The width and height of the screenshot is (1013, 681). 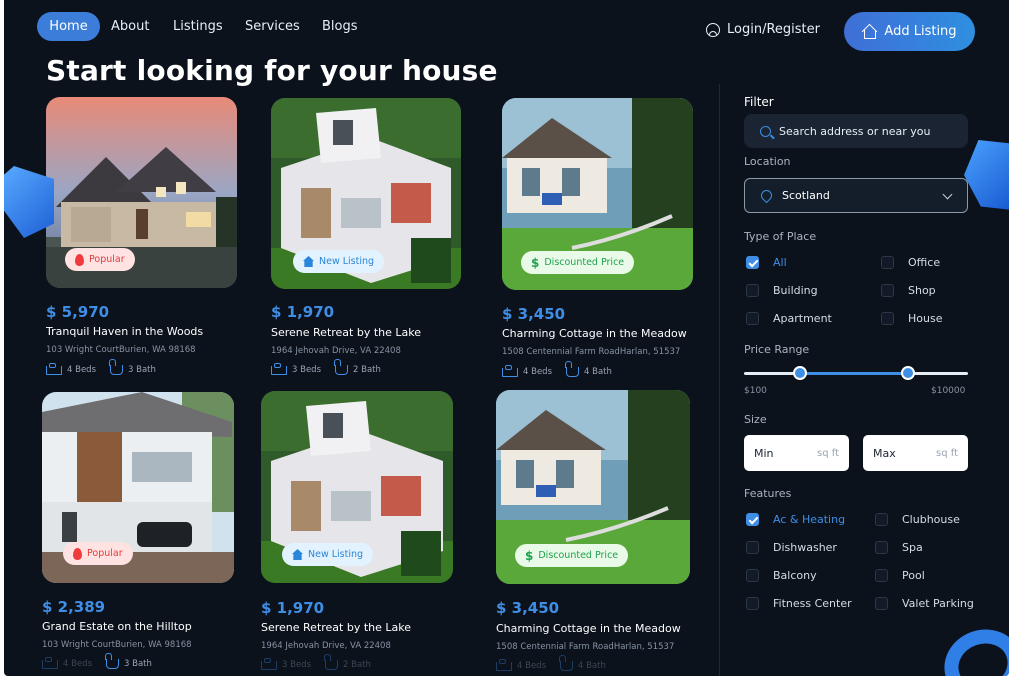 What do you see at coordinates (920, 31) in the screenshot?
I see `add-listing-label: Add Listing` at bounding box center [920, 31].